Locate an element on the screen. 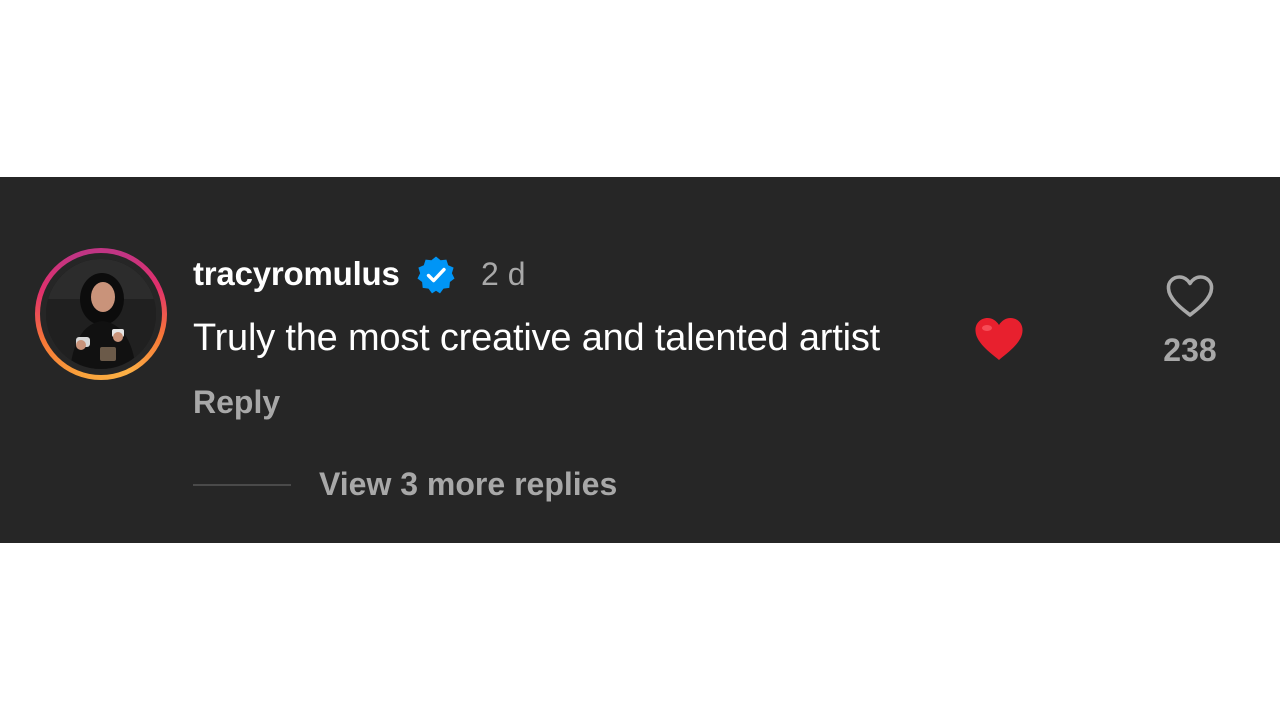  comment-timestamp: 2 d is located at coordinates (503, 274).